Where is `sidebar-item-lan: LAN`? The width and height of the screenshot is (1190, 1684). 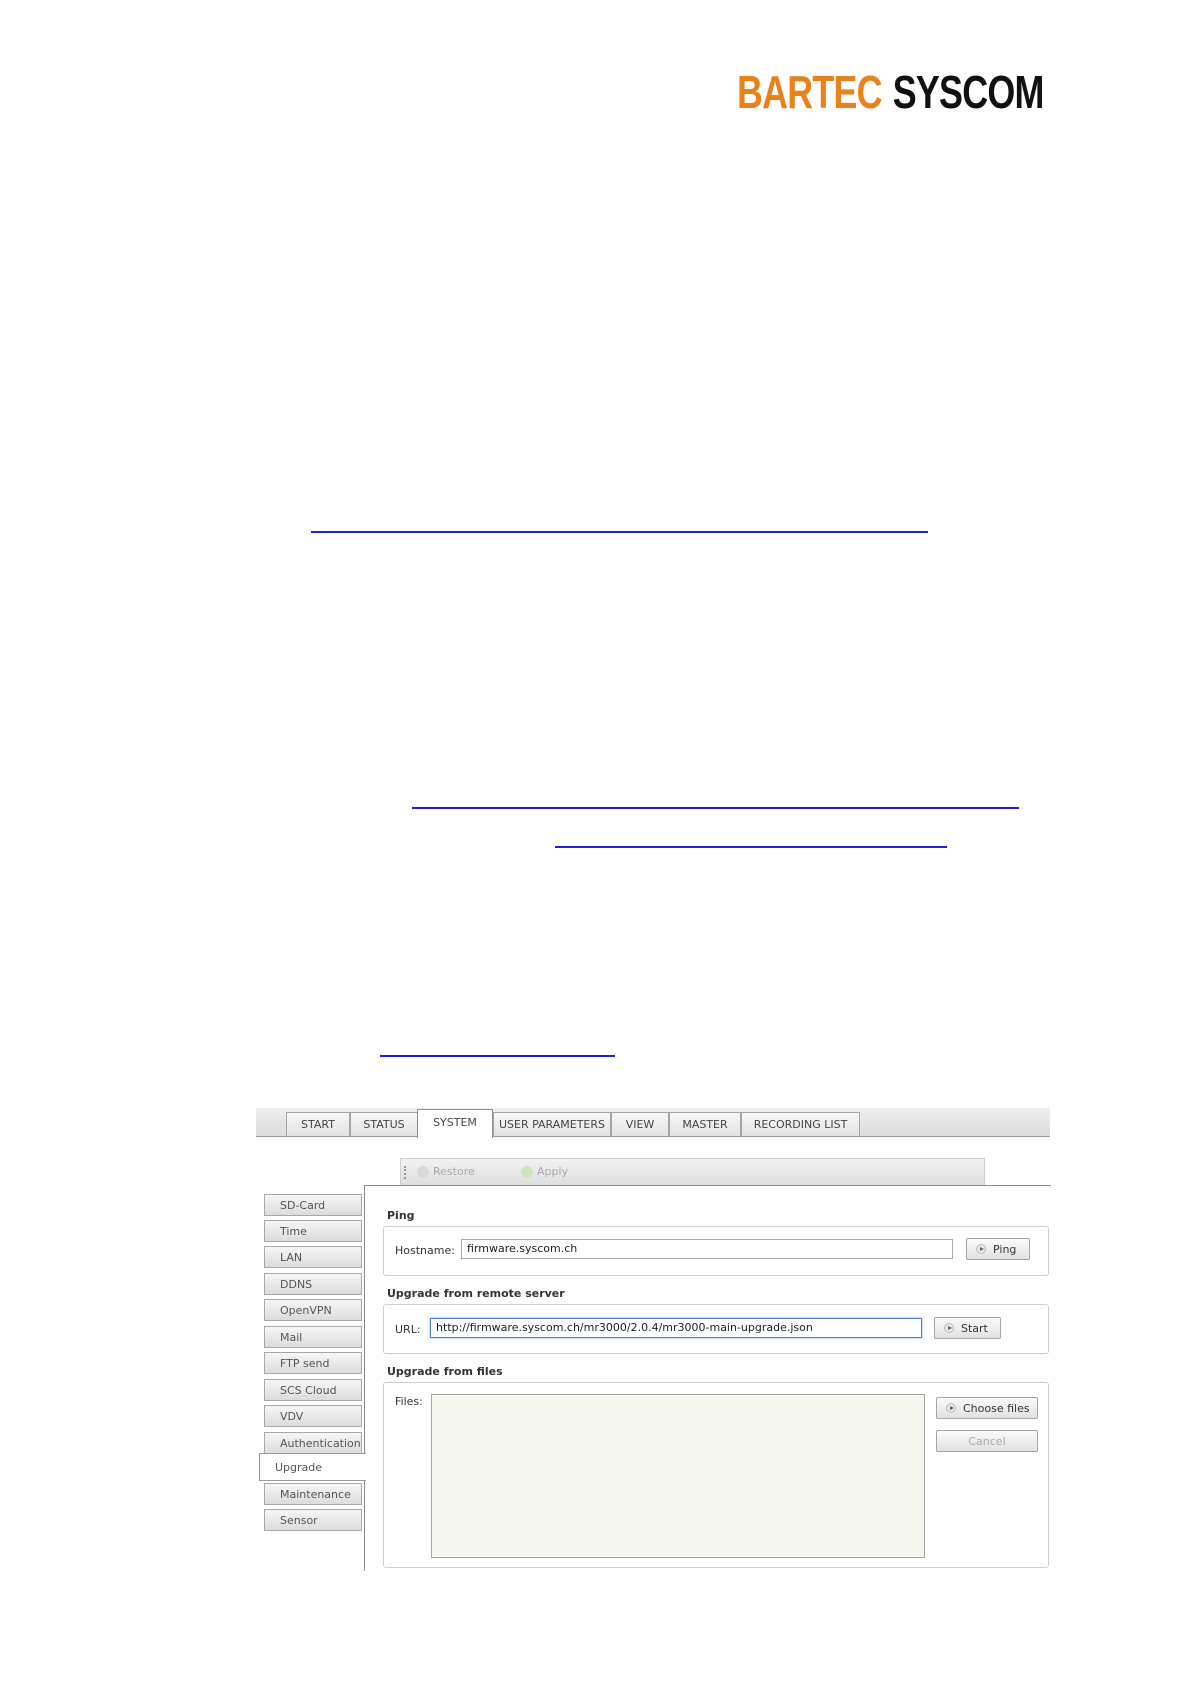
sidebar-item-lan: LAN is located at coordinates (313, 1257).